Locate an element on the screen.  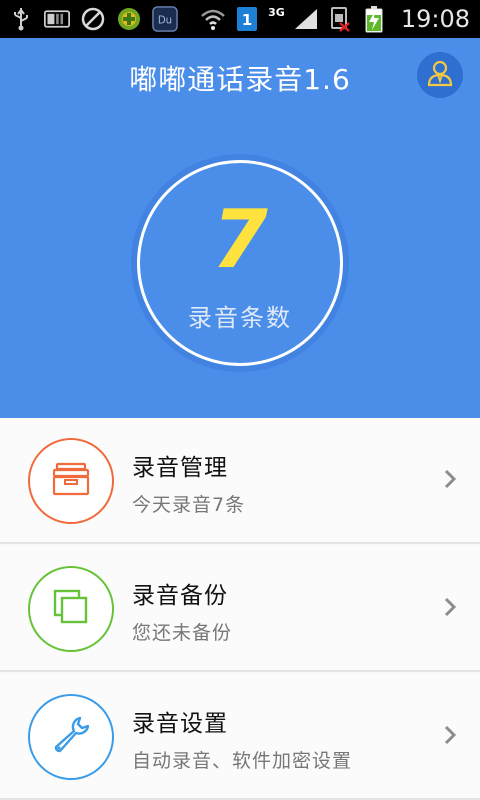
clock: 19:08 is located at coordinates (435, 19).